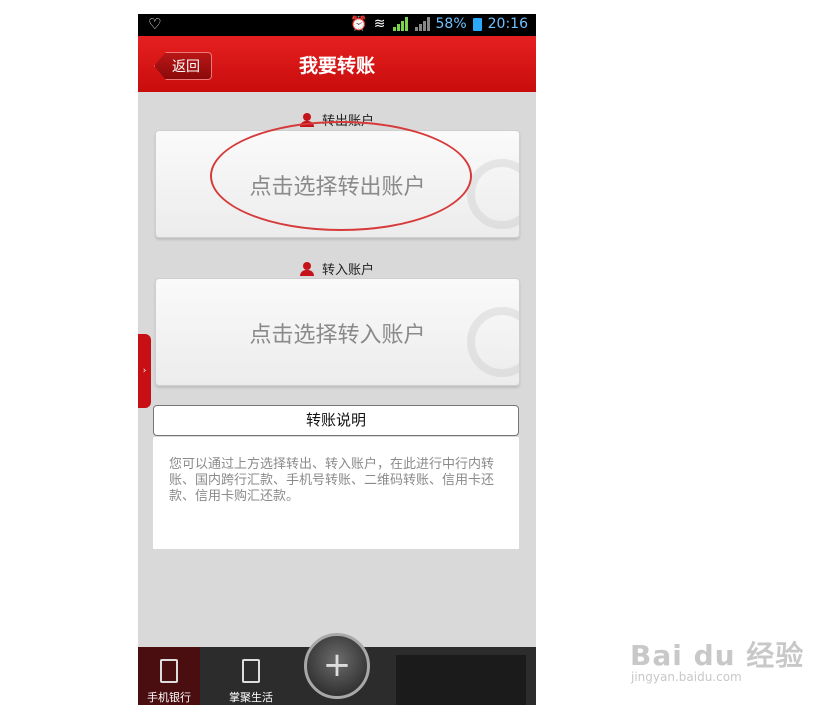 The height and width of the screenshot is (705, 822). I want to click on baidu-jingyan-logo: Bai du 经验, so click(717, 655).